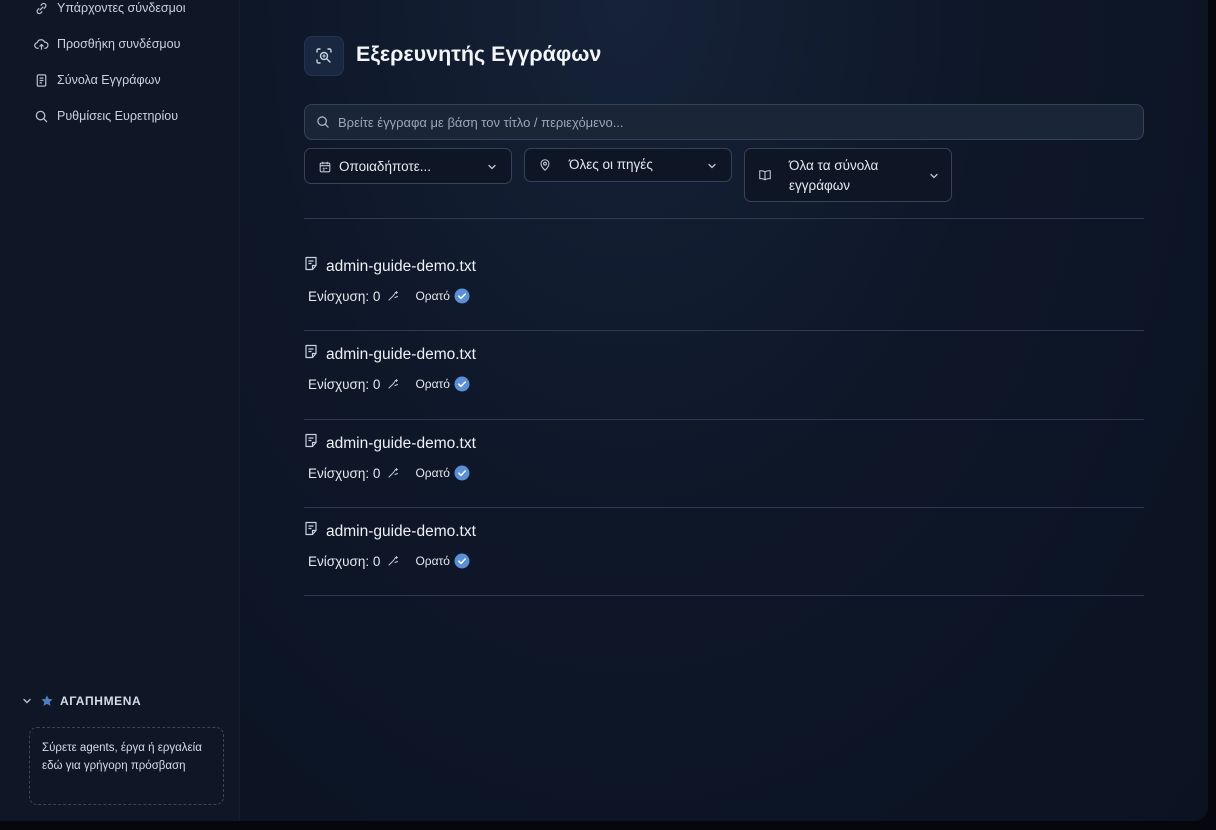  I want to click on favorites-header: ΑΓΑΠΗΜΕΝΑ, so click(81, 701).